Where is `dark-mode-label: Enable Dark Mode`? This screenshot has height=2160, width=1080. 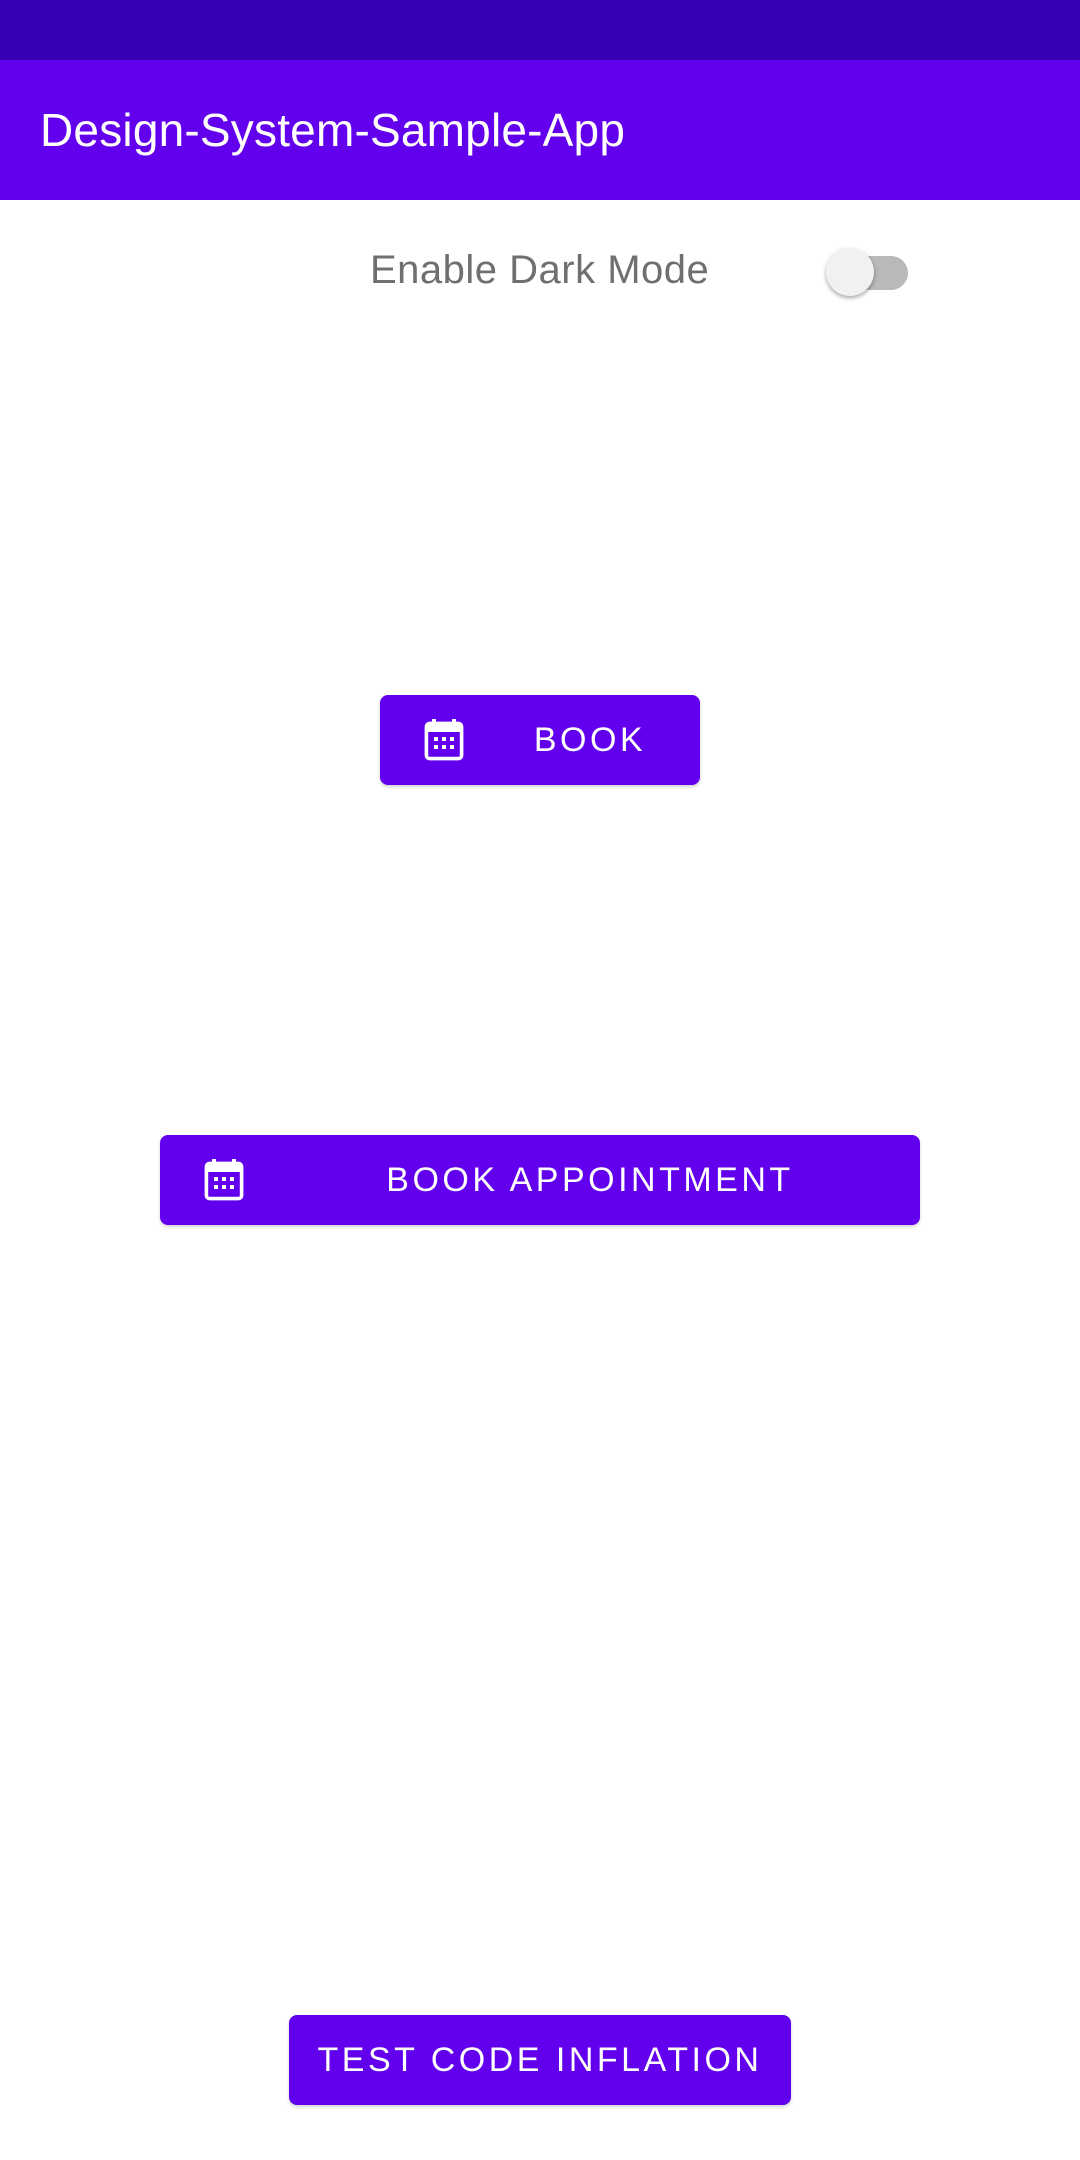 dark-mode-label: Enable Dark Mode is located at coordinates (540, 270).